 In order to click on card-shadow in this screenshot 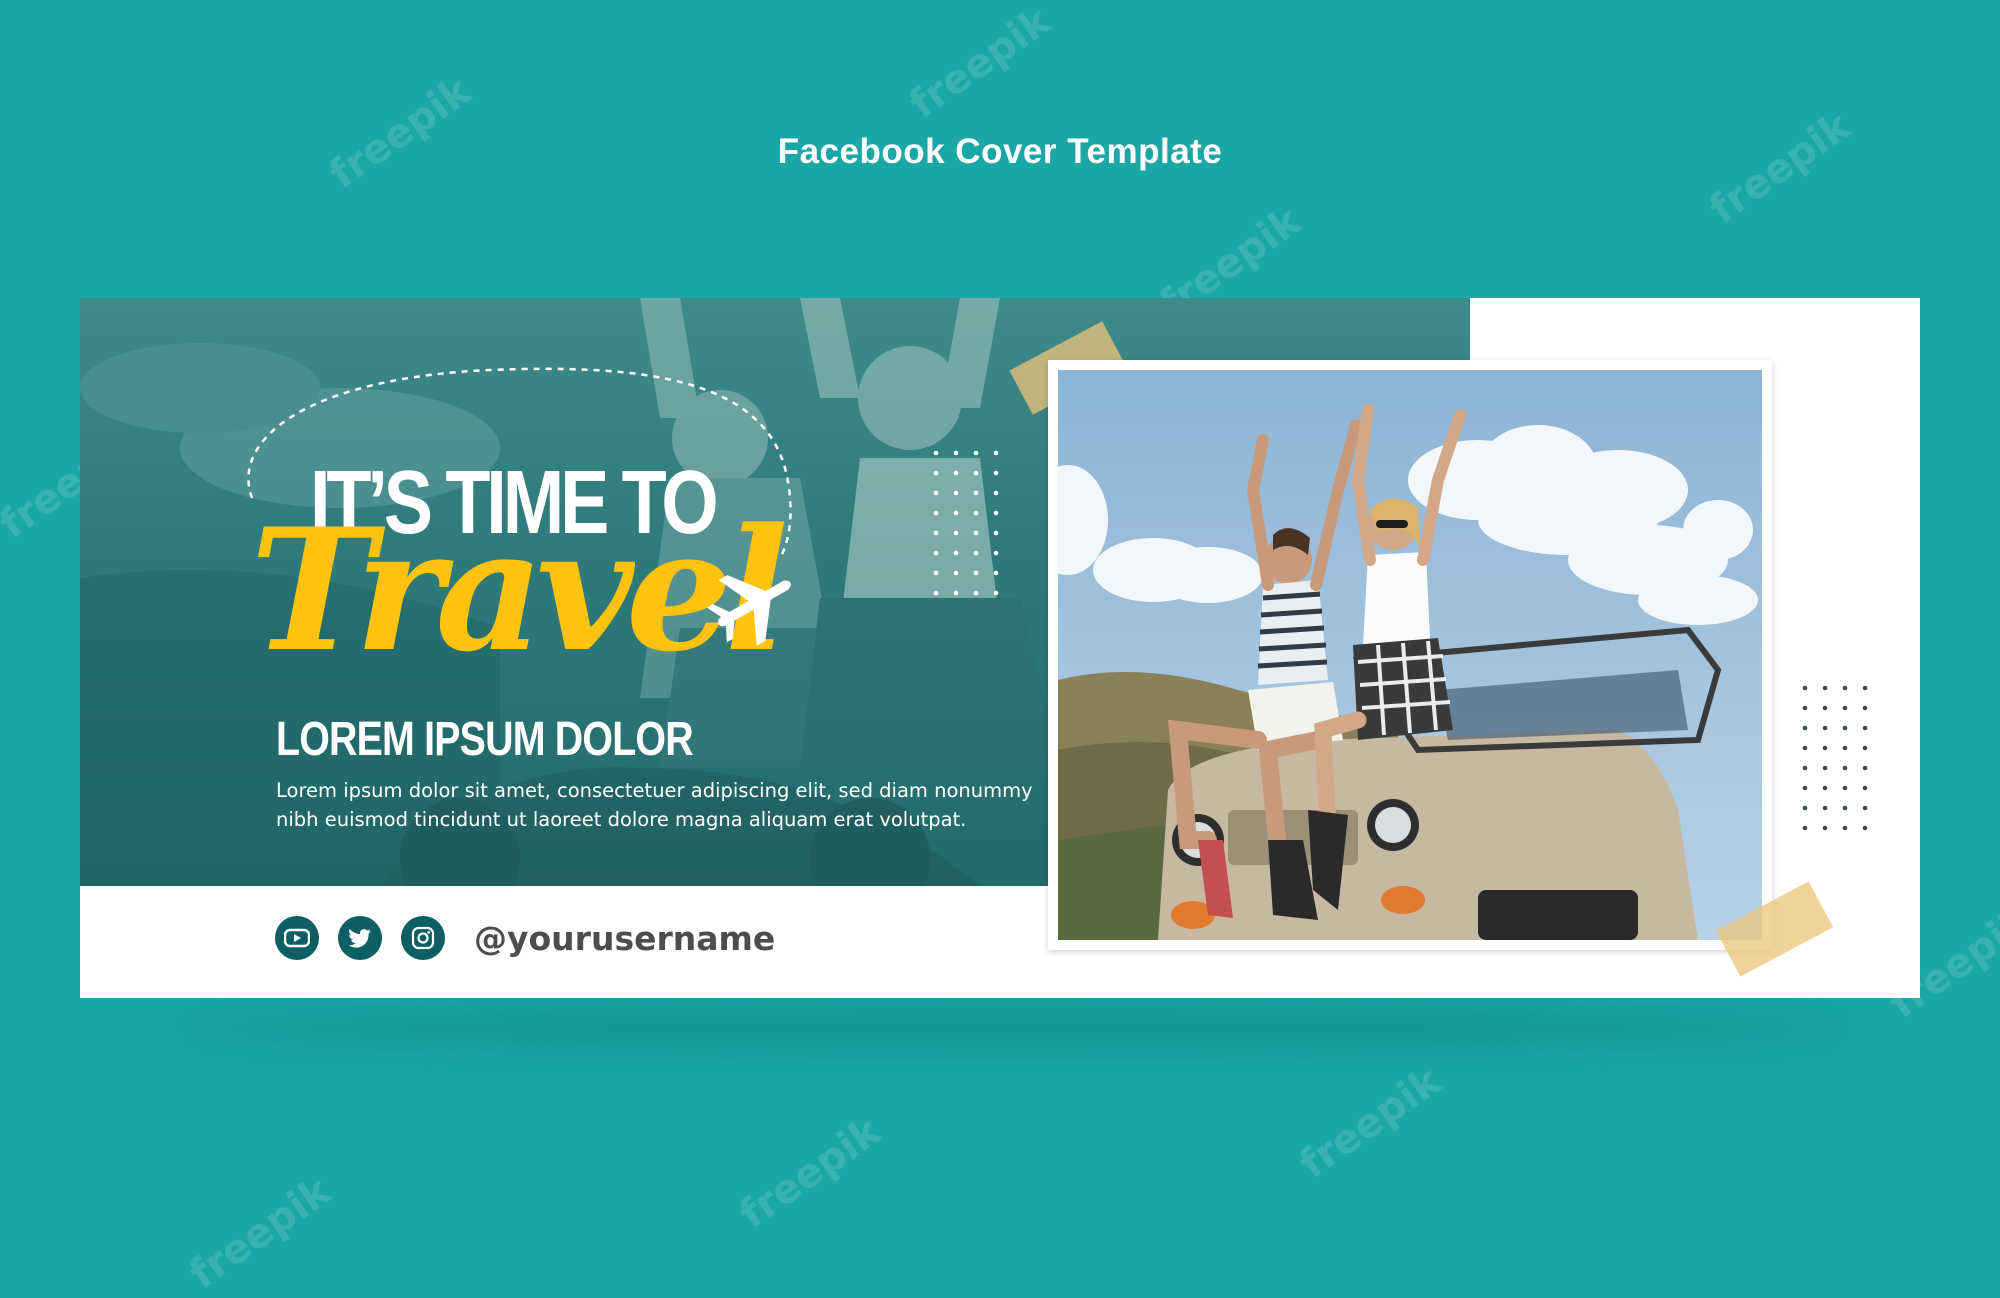, I will do `click(1015, 1027)`.